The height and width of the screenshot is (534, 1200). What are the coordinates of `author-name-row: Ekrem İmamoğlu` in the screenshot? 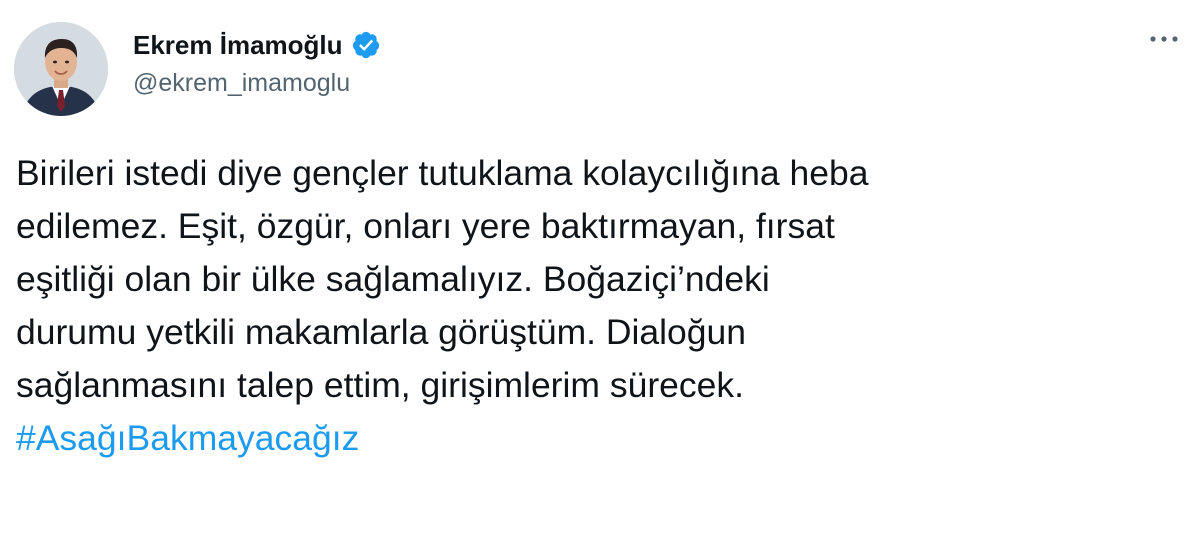 It's located at (257, 45).